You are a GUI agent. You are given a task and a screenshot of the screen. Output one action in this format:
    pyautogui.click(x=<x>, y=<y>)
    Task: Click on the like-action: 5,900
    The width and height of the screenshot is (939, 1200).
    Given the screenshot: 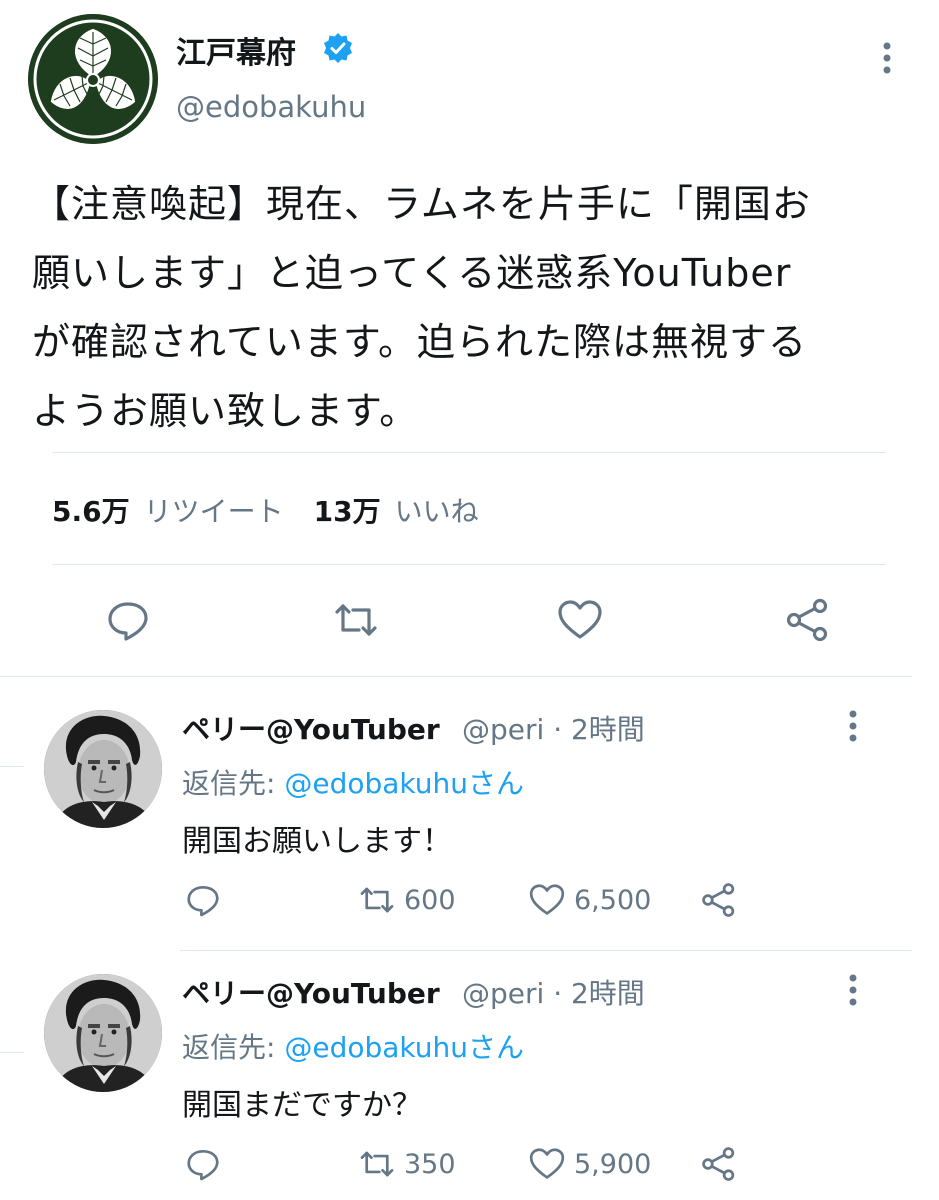 What is the action you would take?
    pyautogui.click(x=589, y=1164)
    